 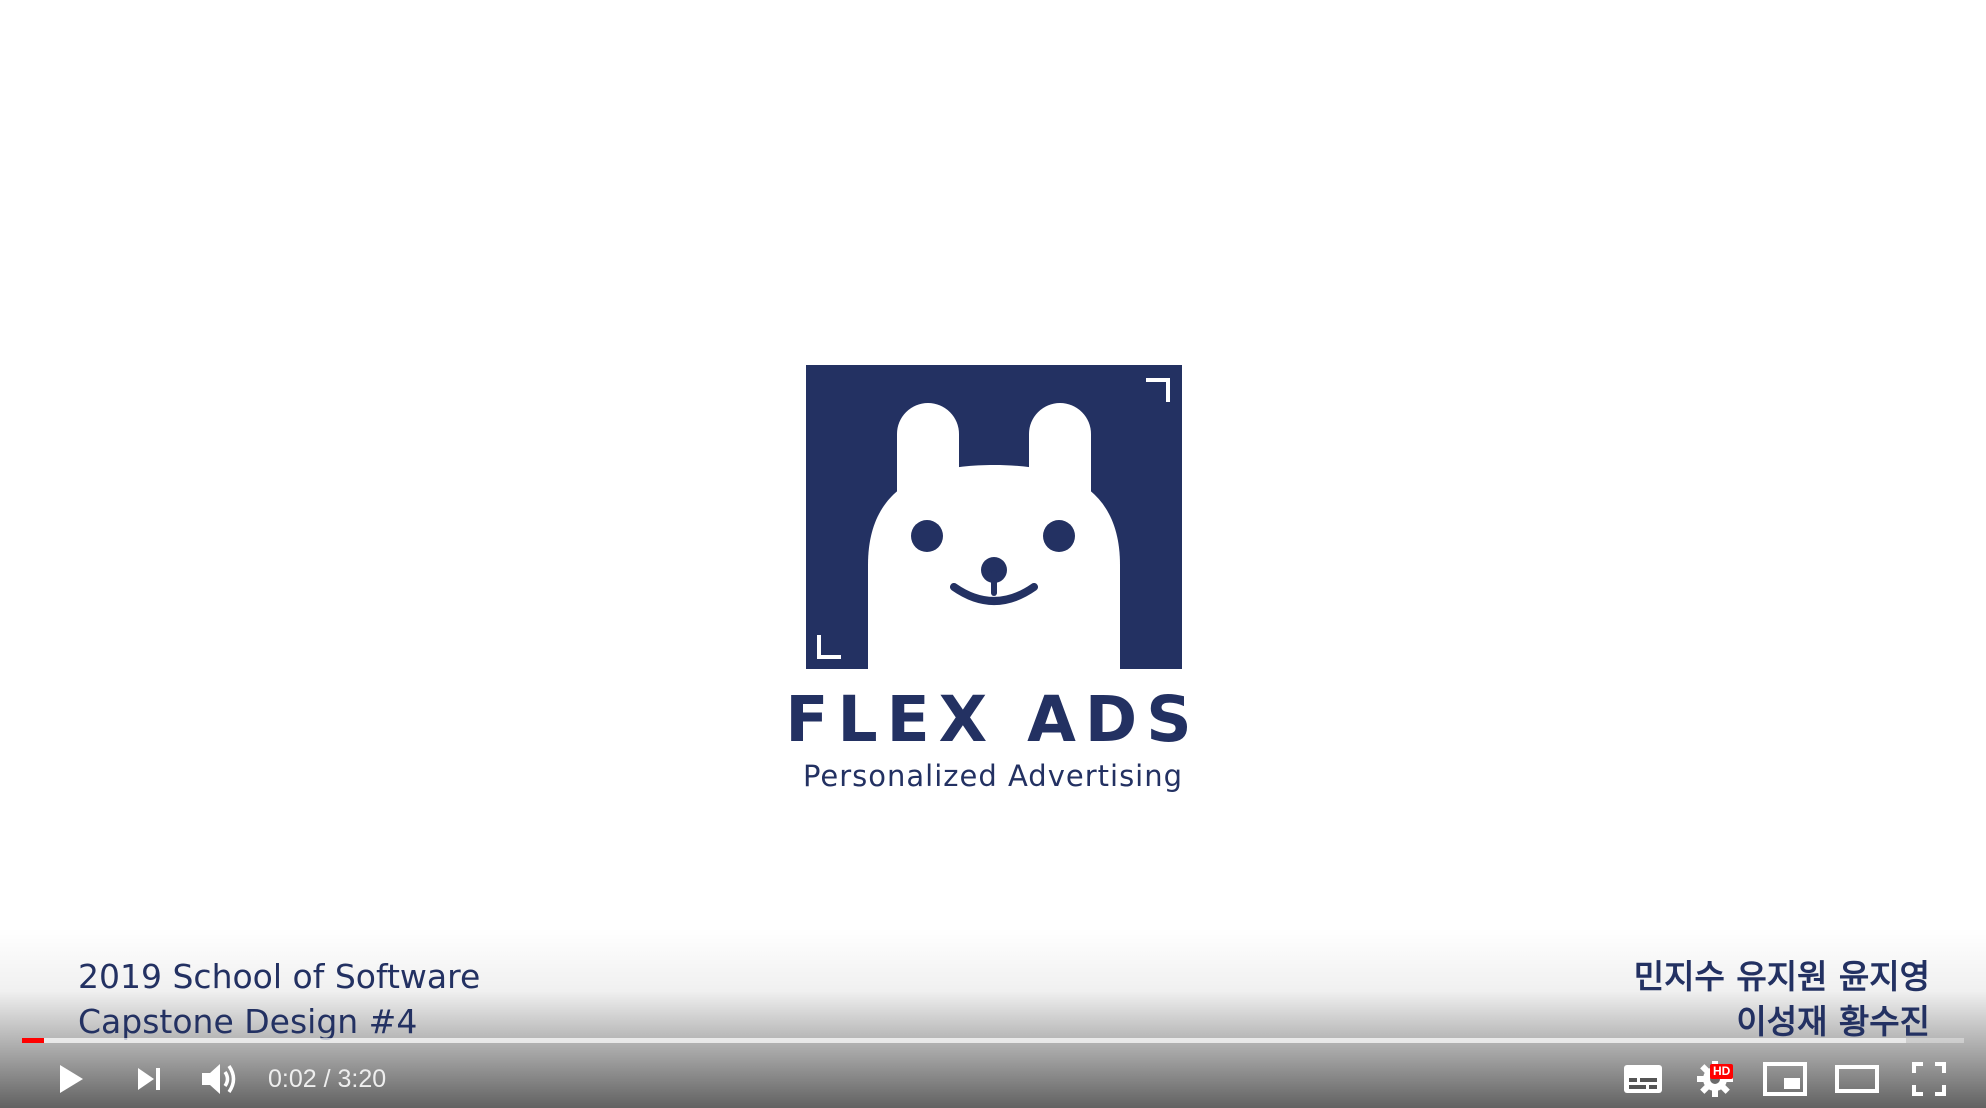 I want to click on subtitles-button, so click(x=1643, y=1079).